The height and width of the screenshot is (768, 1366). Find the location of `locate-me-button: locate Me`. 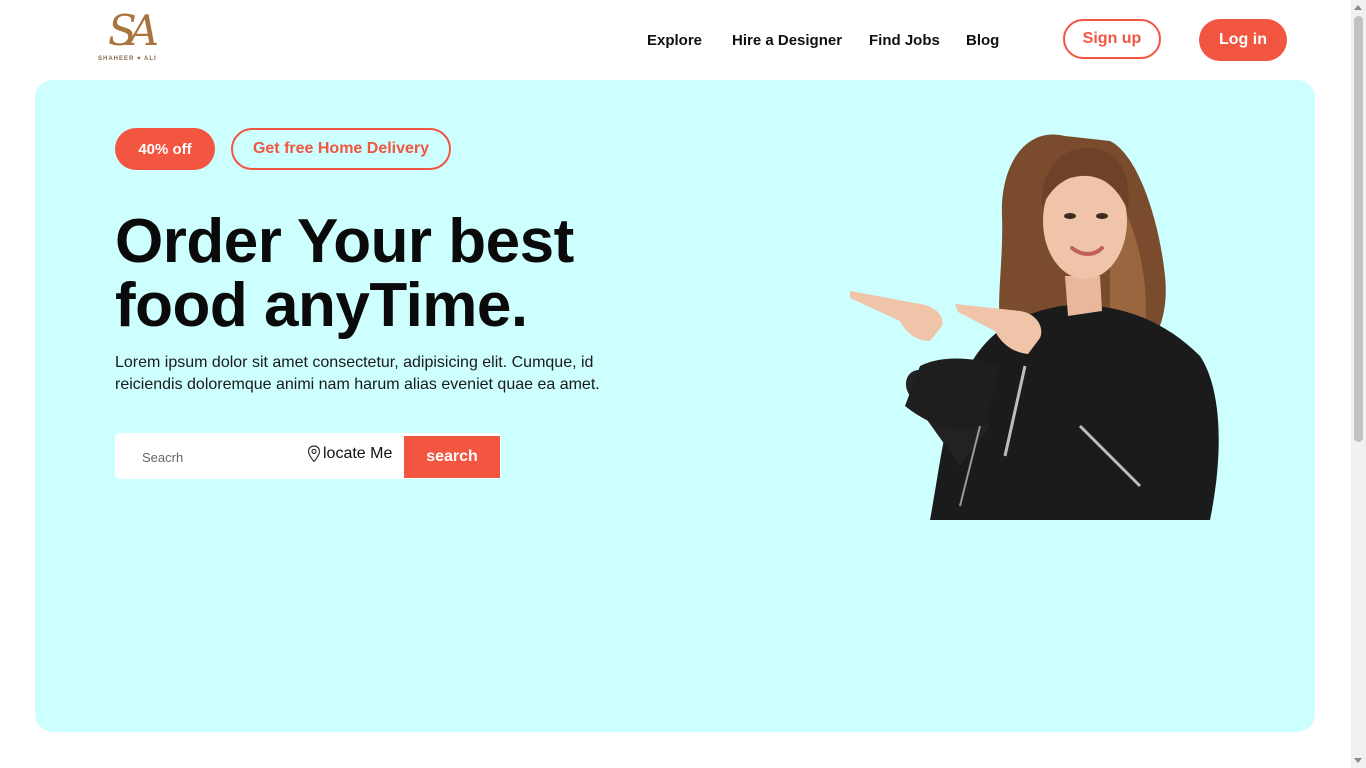

locate-me-button: locate Me is located at coordinates (349, 454).